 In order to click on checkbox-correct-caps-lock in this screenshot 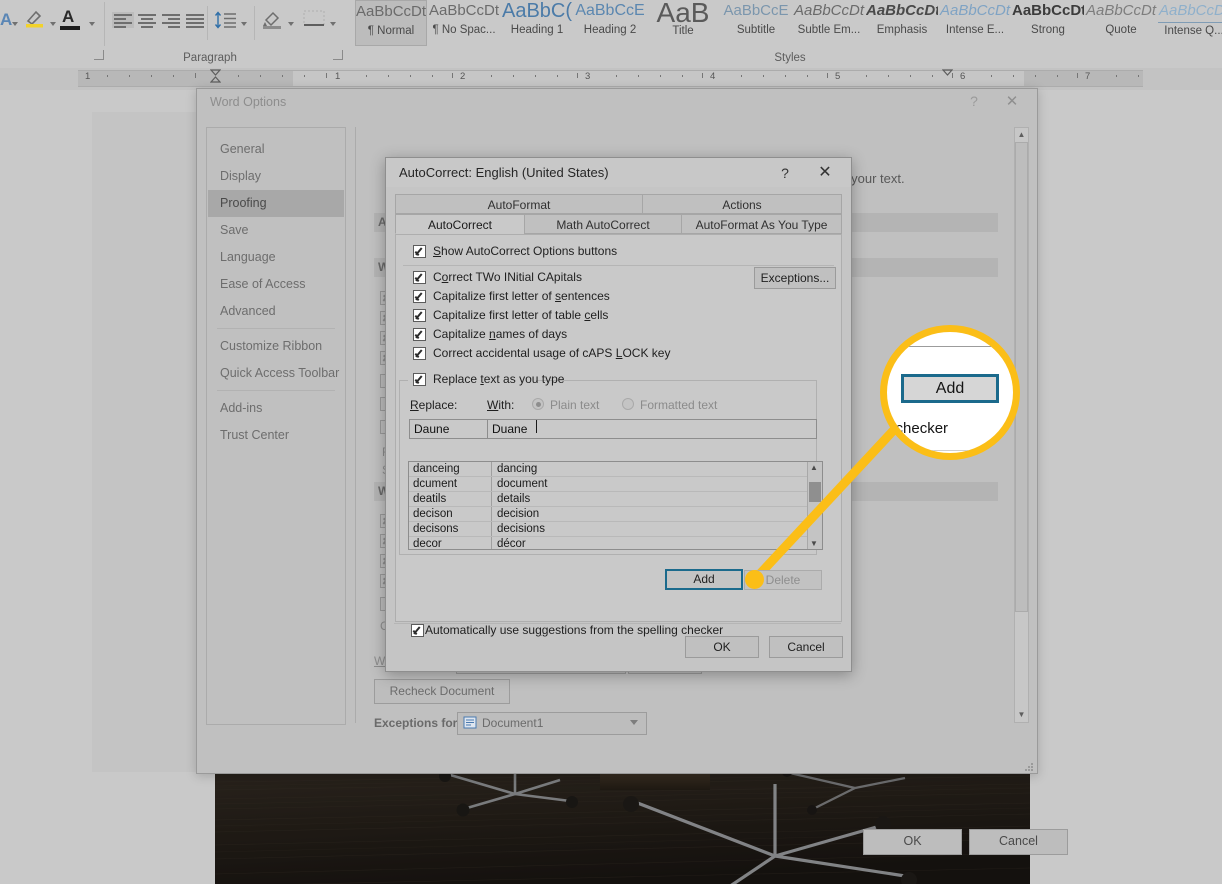, I will do `click(419, 353)`.